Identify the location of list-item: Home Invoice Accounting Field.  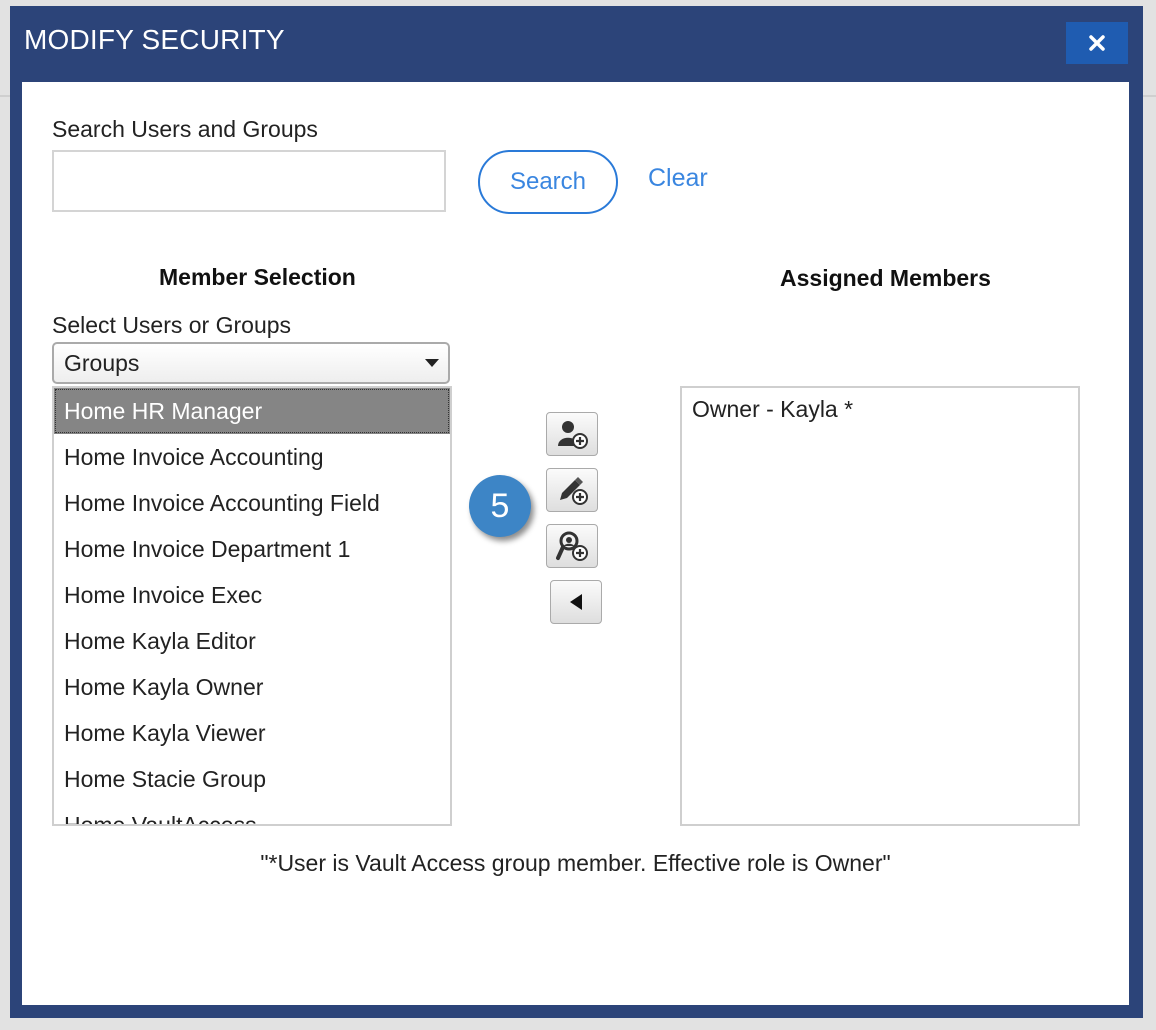
(252, 503).